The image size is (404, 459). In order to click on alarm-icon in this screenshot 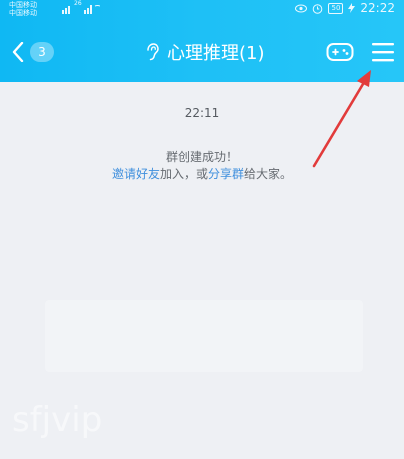, I will do `click(318, 8)`.